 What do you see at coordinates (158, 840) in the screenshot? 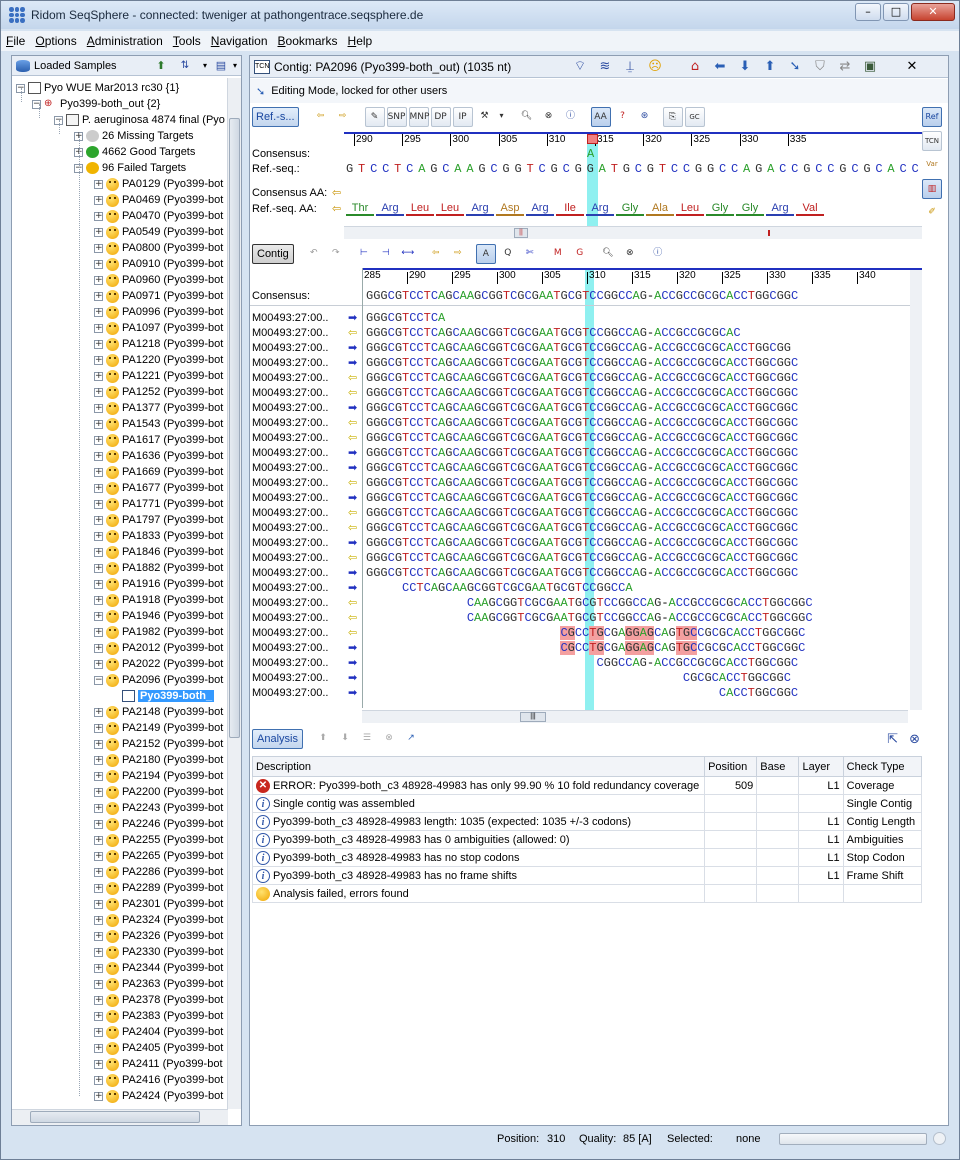
I see `tree-target: + PA2255 (Pyo399-bot` at bounding box center [158, 840].